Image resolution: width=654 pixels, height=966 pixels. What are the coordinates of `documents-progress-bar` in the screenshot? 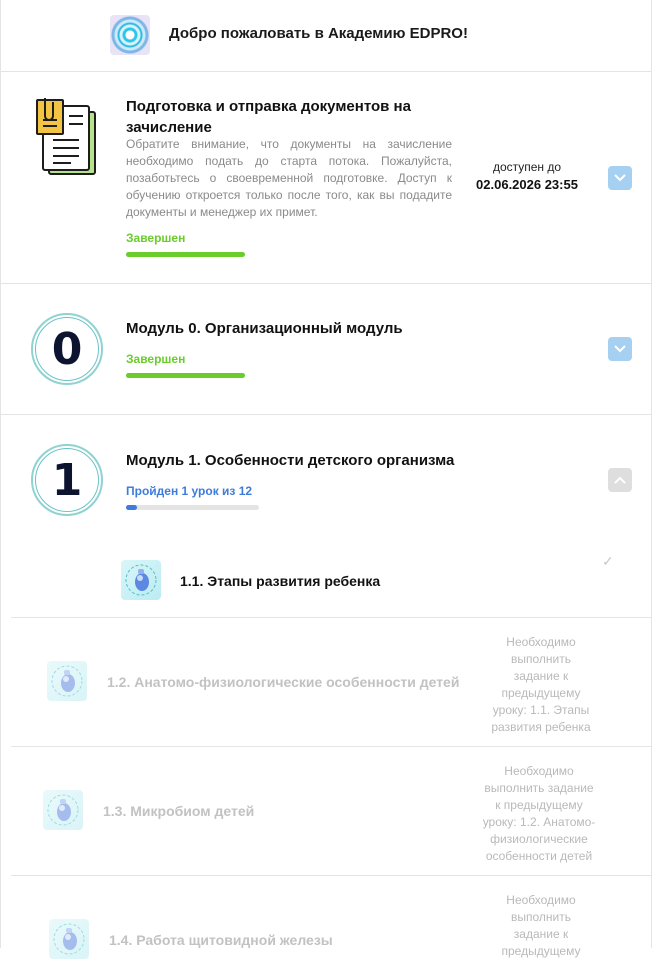 It's located at (185, 254).